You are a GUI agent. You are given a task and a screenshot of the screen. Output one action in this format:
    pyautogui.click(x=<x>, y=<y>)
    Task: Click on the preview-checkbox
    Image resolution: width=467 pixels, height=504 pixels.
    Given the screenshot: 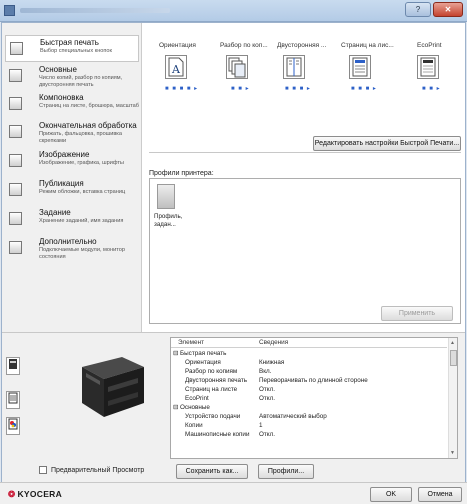 What is the action you would take?
    pyautogui.click(x=43, y=470)
    